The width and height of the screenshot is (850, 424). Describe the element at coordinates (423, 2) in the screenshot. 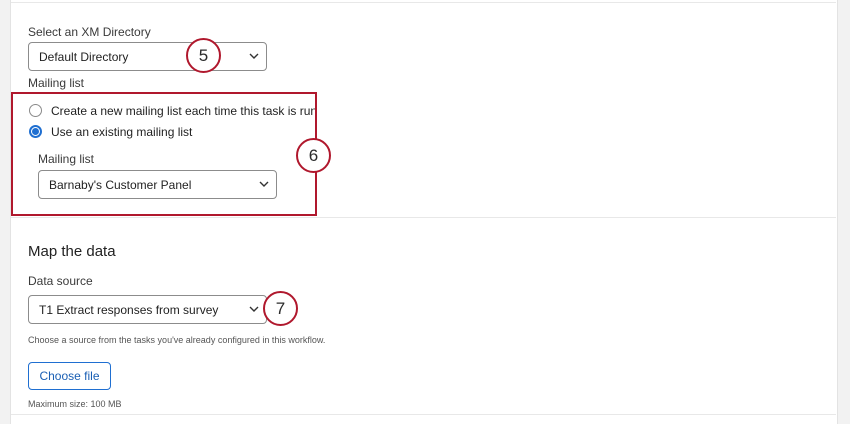

I see `top-divider` at that location.